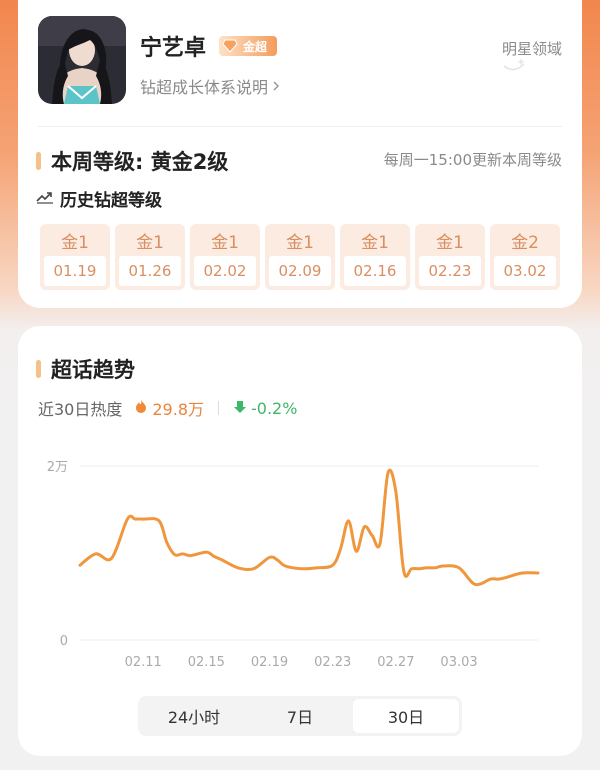 The image size is (600, 770). I want to click on week-date: 03.02, so click(525, 271).